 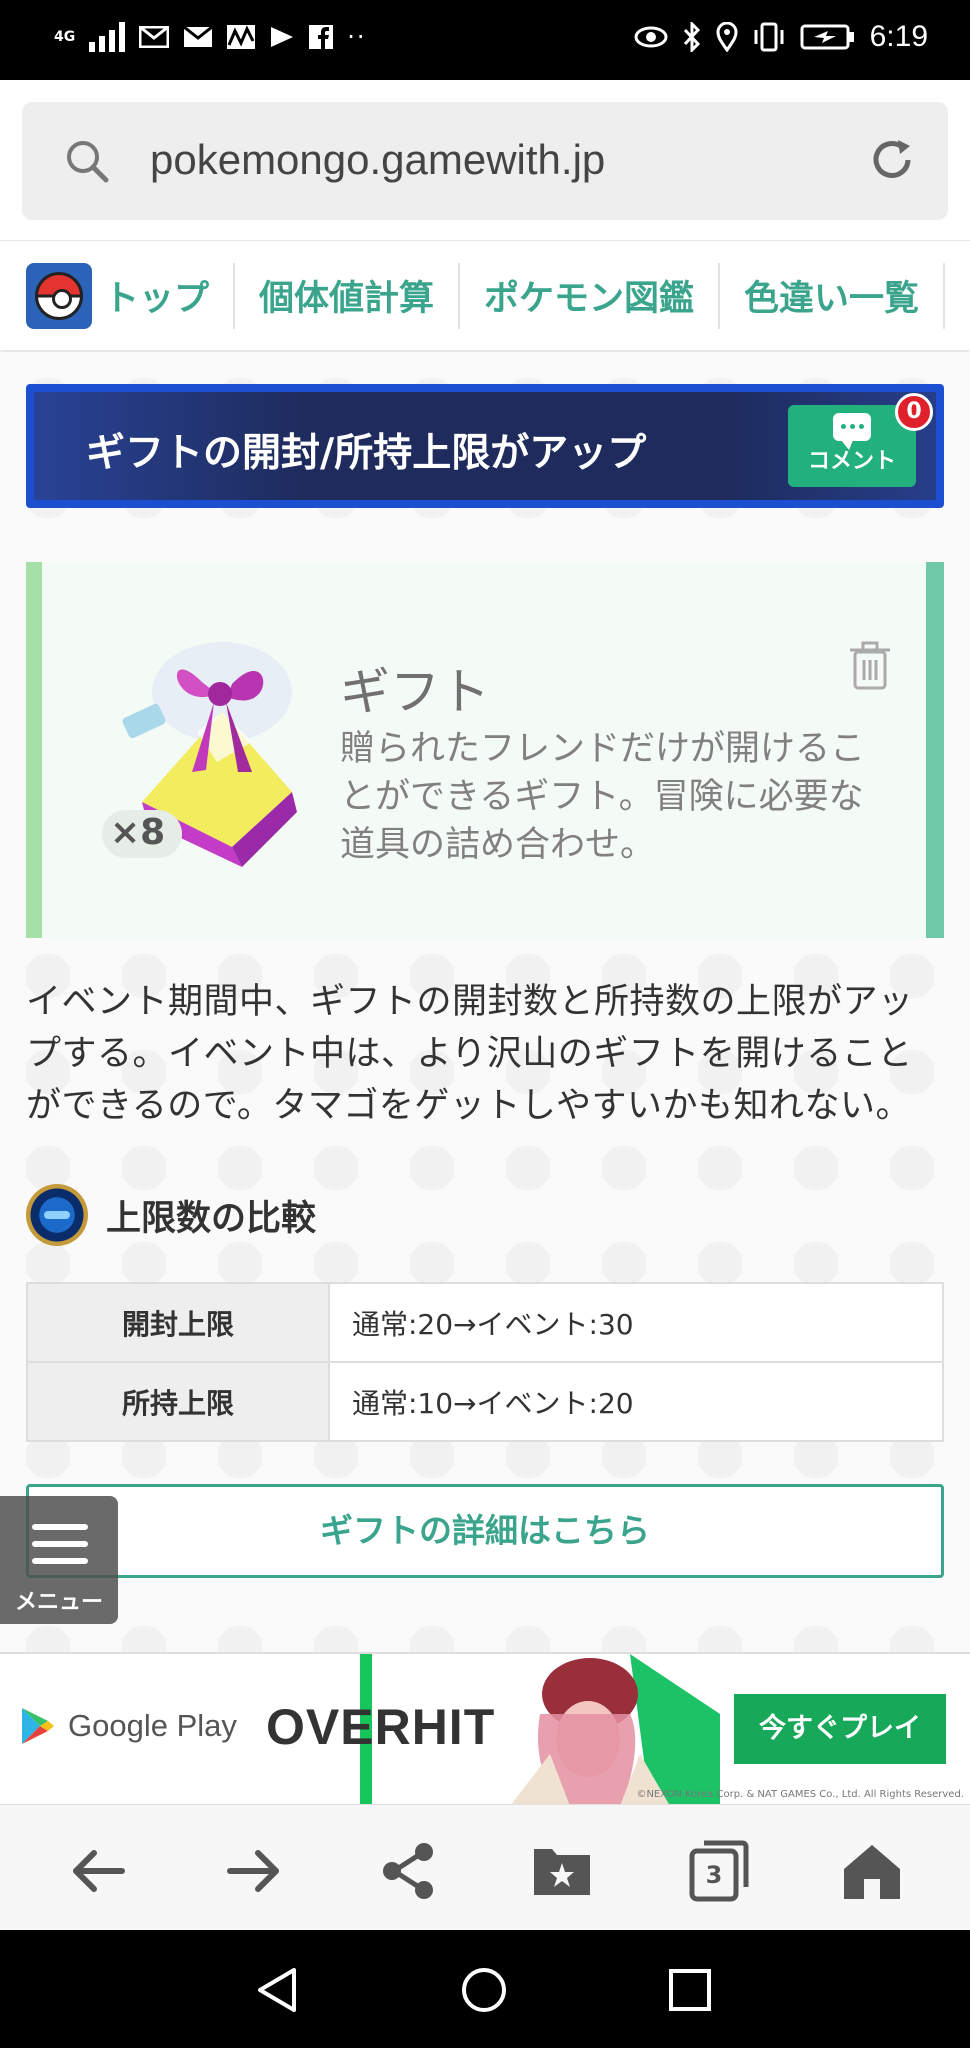 I want to click on nav-item-shiny-list: 色違い一覧, so click(x=833, y=295).